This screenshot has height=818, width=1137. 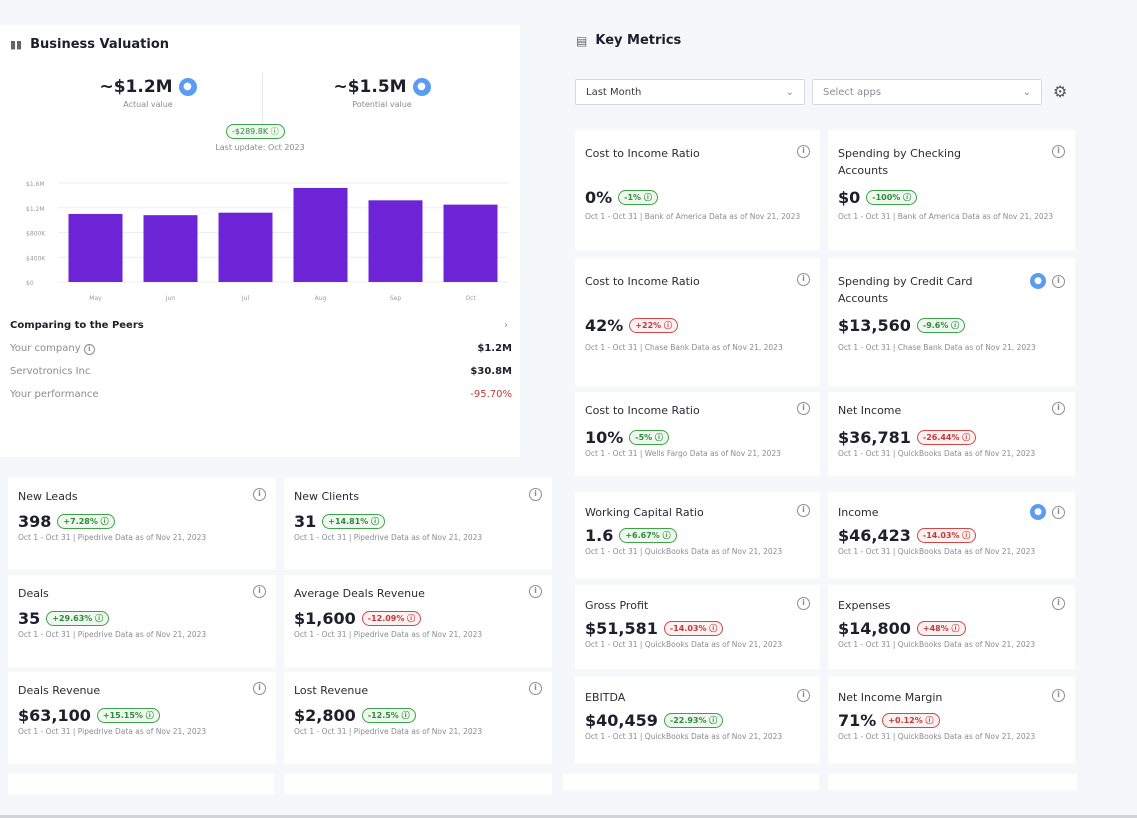 What do you see at coordinates (1060, 91) in the screenshot?
I see `gear-icon: ⚙` at bounding box center [1060, 91].